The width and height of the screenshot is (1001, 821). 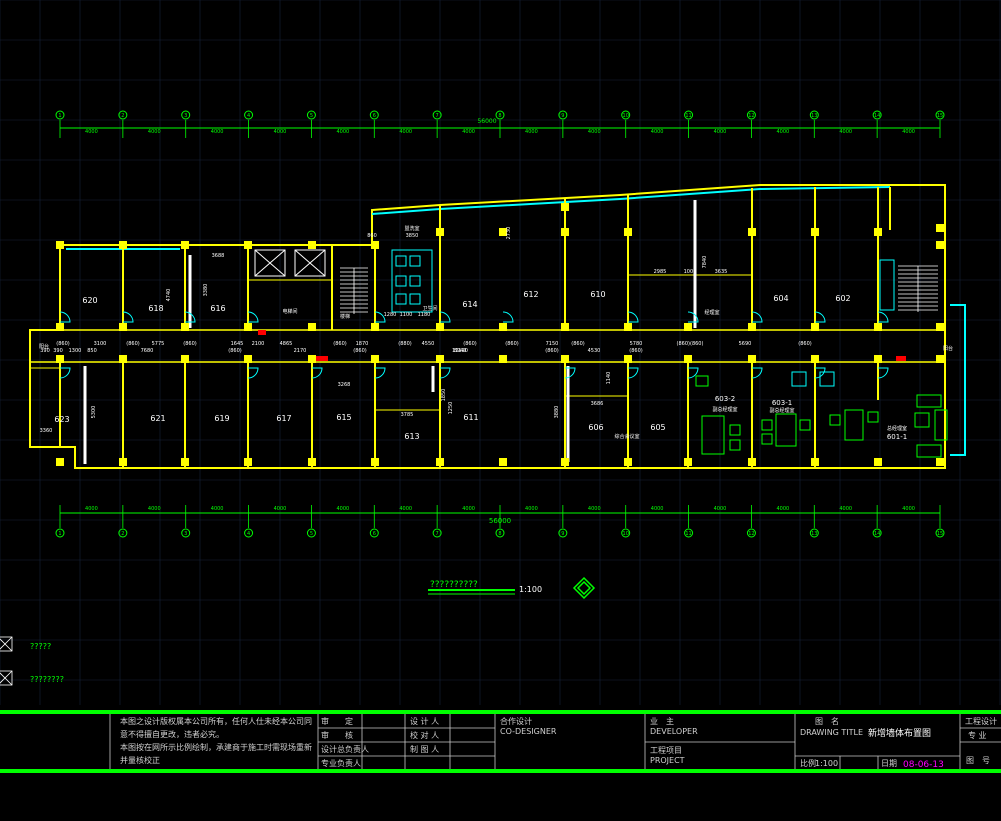 What do you see at coordinates (660, 272) in the screenshot?
I see `dim-text: 2985` at bounding box center [660, 272].